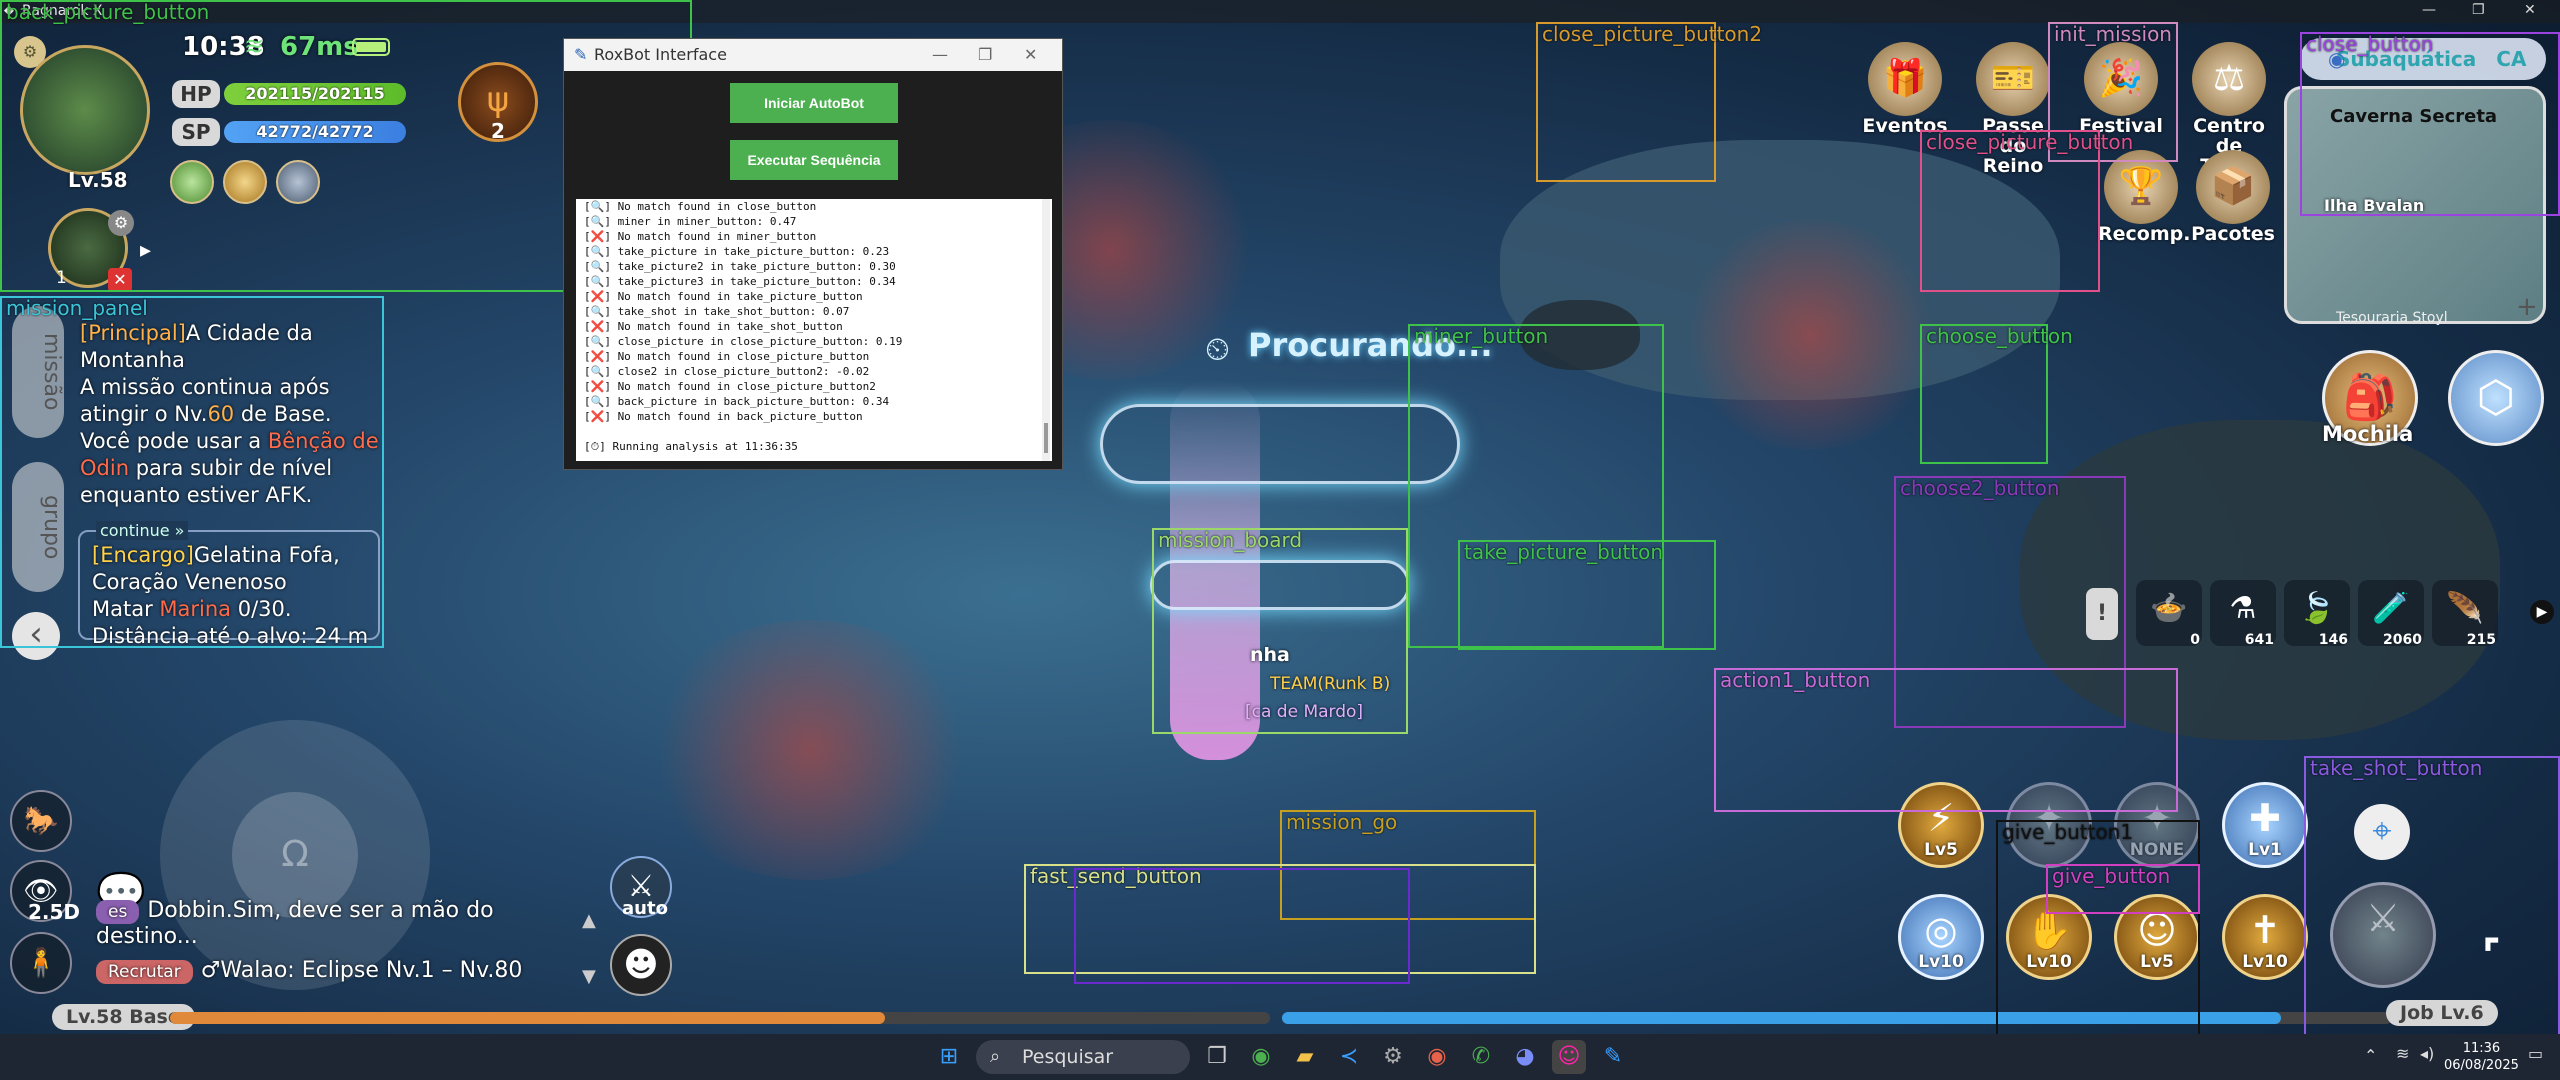 The width and height of the screenshot is (2560, 1080). What do you see at coordinates (1393, 1057) in the screenshot?
I see `settings-icon: ⚙` at bounding box center [1393, 1057].